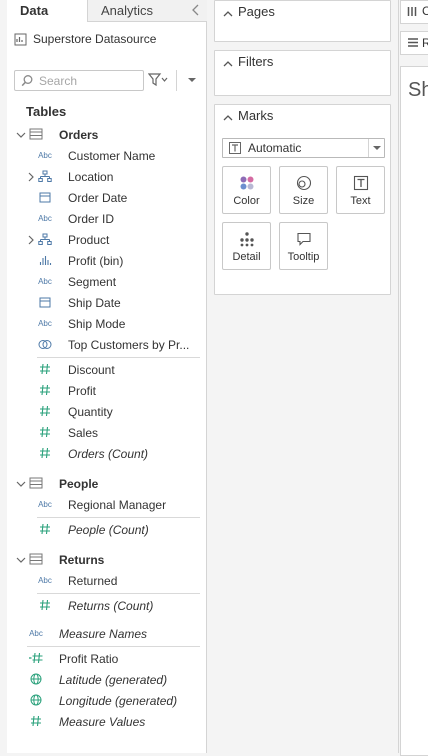 Image resolution: width=428 pixels, height=756 pixels. I want to click on calendar-icon, so click(45, 198).